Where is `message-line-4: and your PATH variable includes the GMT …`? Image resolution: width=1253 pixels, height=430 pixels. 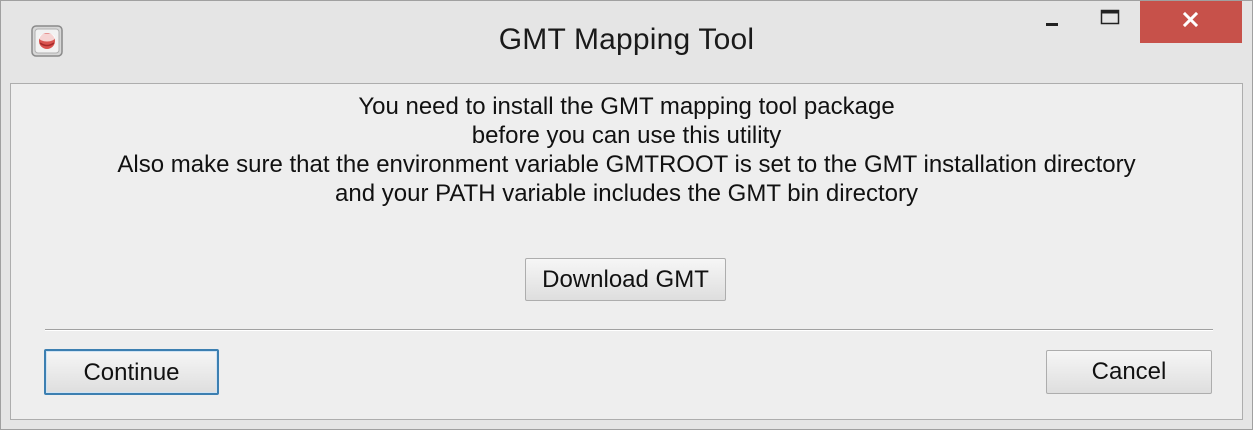
message-line-4: and your PATH variable includes the GMT … is located at coordinates (626, 193).